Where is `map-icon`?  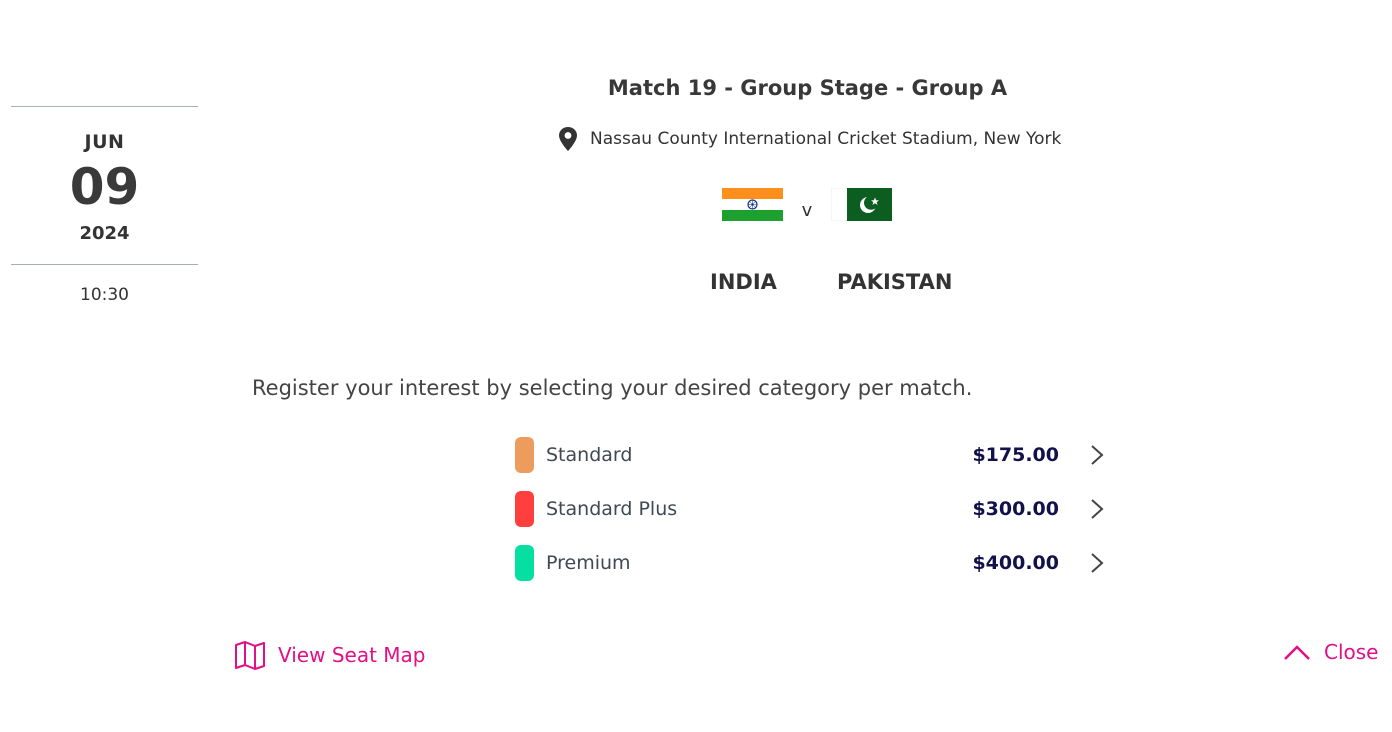 map-icon is located at coordinates (250, 655).